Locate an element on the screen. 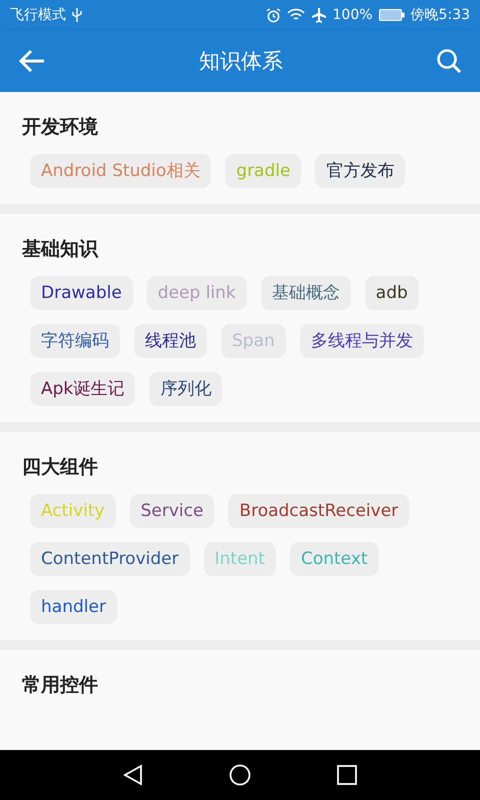 This screenshot has height=800, width=480. category-title: 开发环境 is located at coordinates (60, 127).